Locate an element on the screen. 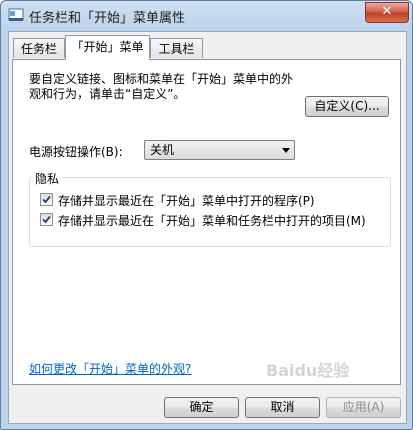  help-link: 如何更改「开始」菜单的外观? is located at coordinates (110, 368).